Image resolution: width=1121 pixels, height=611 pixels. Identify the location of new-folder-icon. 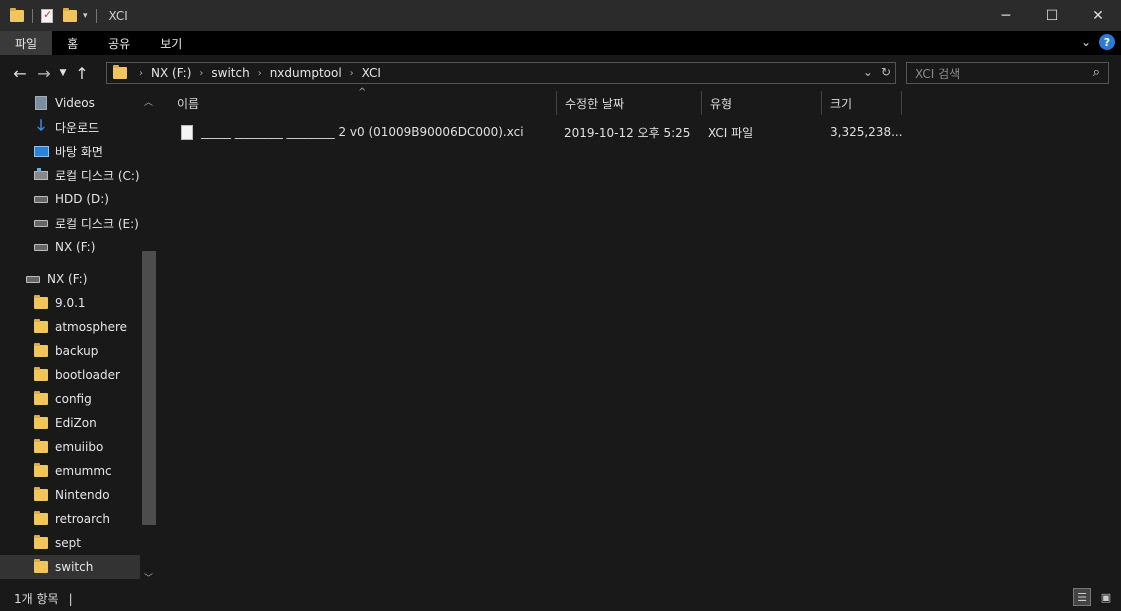
(70, 14).